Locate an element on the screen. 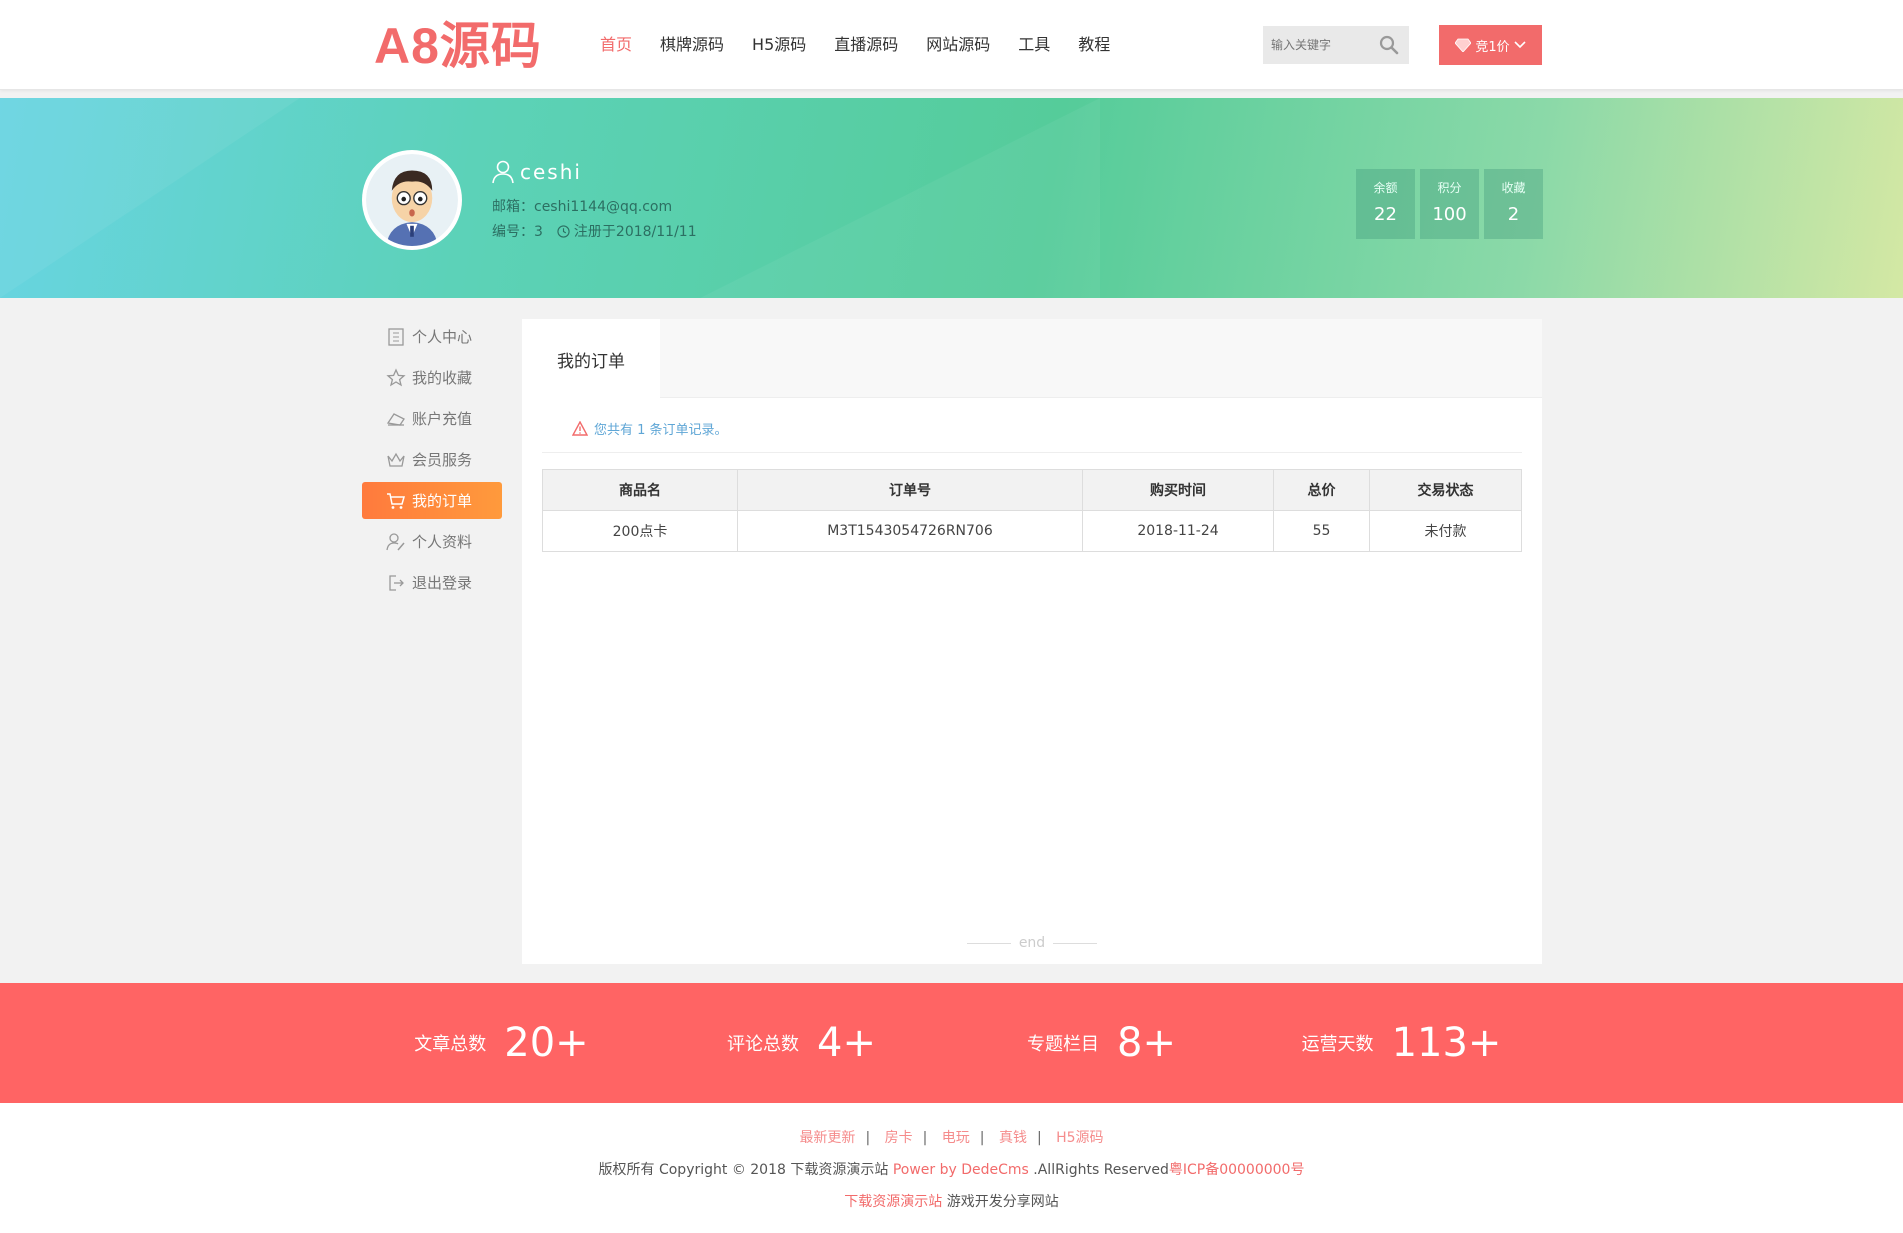  nav-item-live: 直播源码 is located at coordinates (866, 45).